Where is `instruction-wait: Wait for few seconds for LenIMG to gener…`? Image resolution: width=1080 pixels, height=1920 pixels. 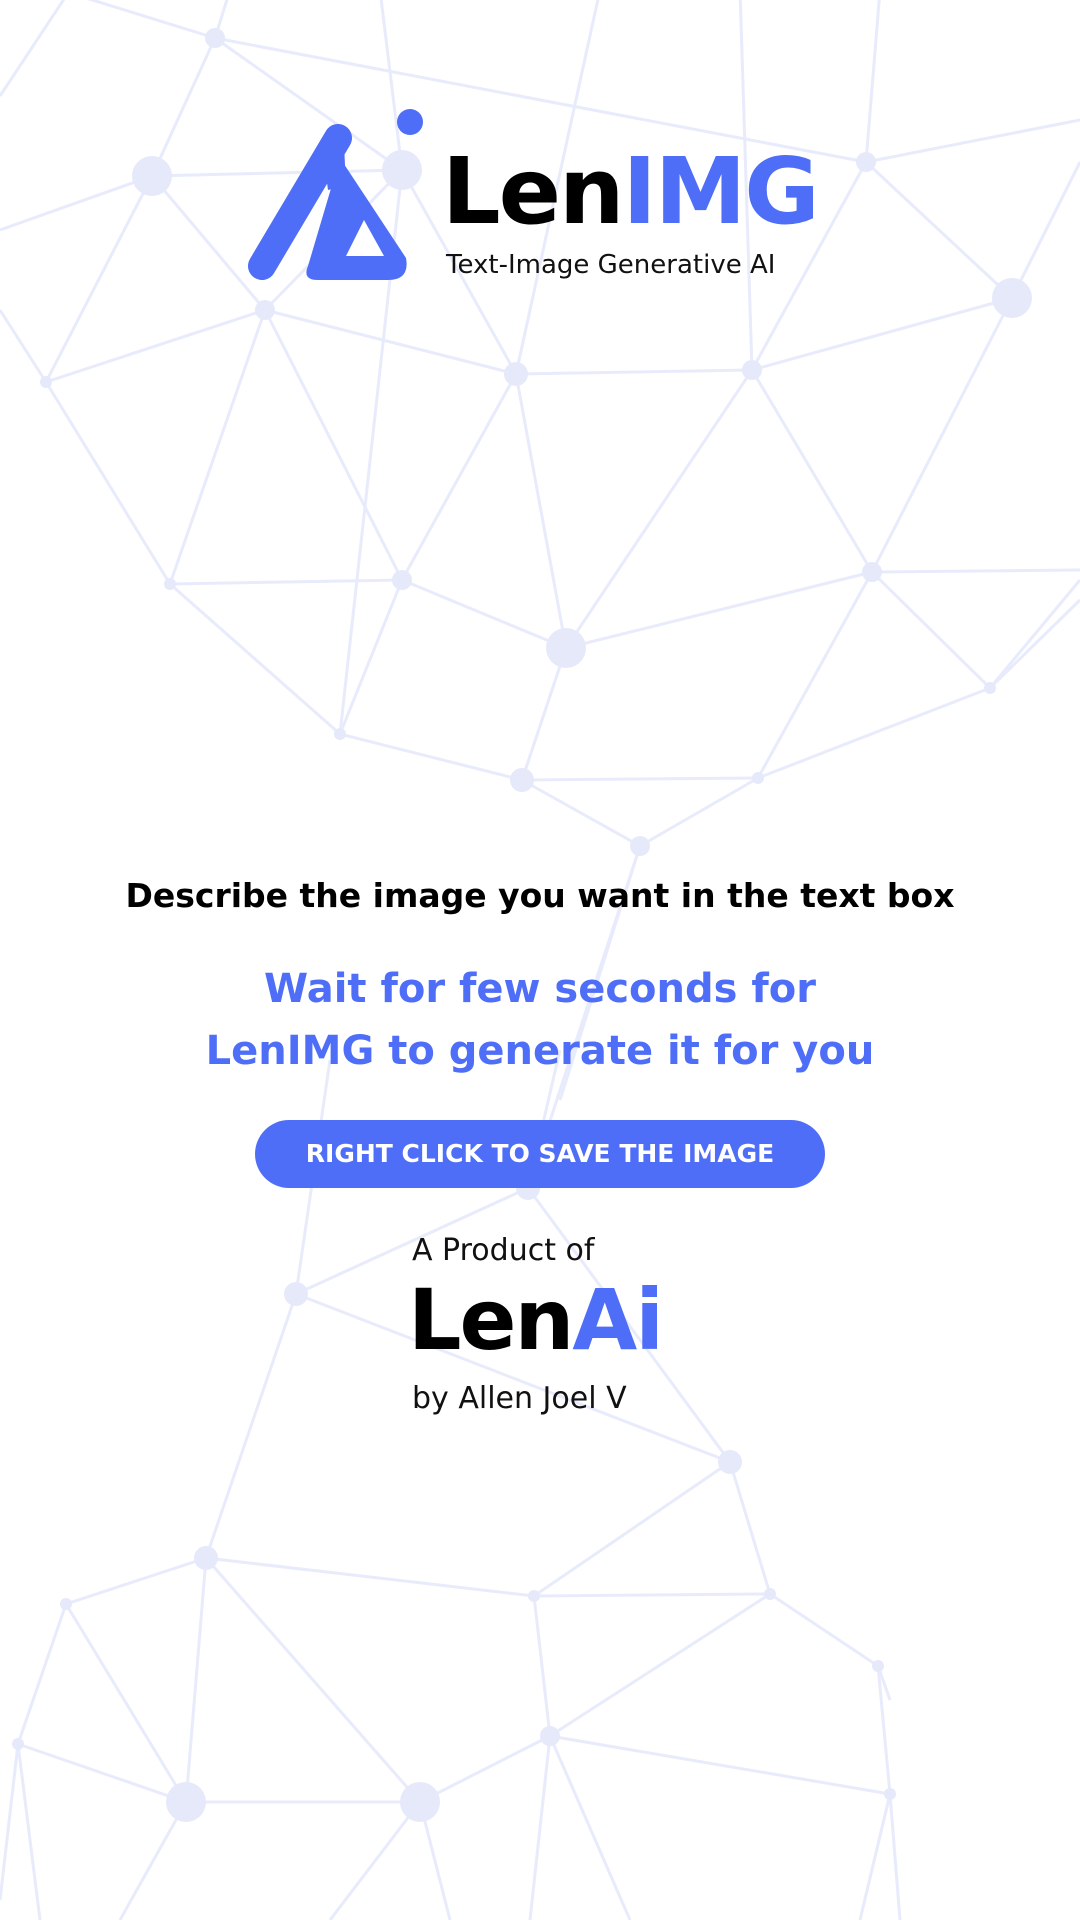 instruction-wait: Wait for few seconds for LenIMG to gener… is located at coordinates (540, 1020).